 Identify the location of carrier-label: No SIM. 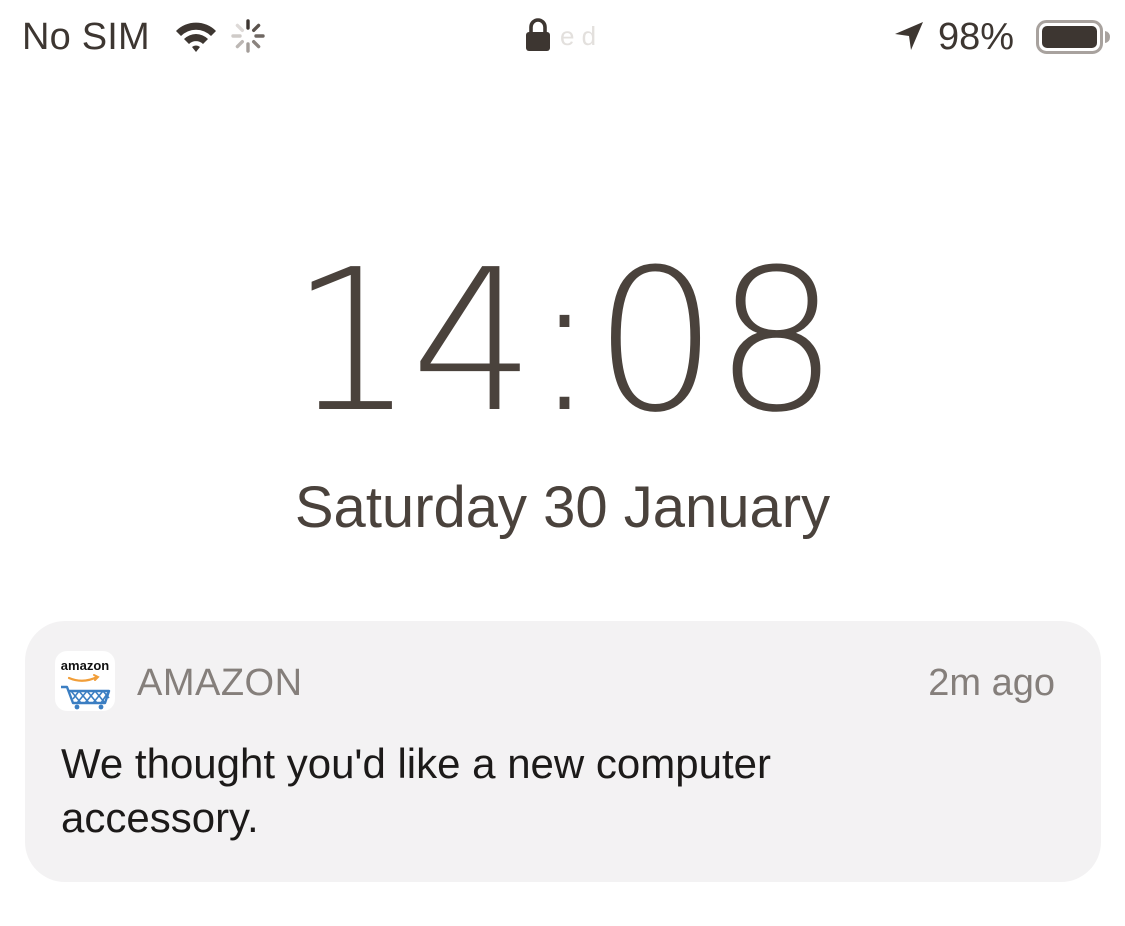
(86, 37).